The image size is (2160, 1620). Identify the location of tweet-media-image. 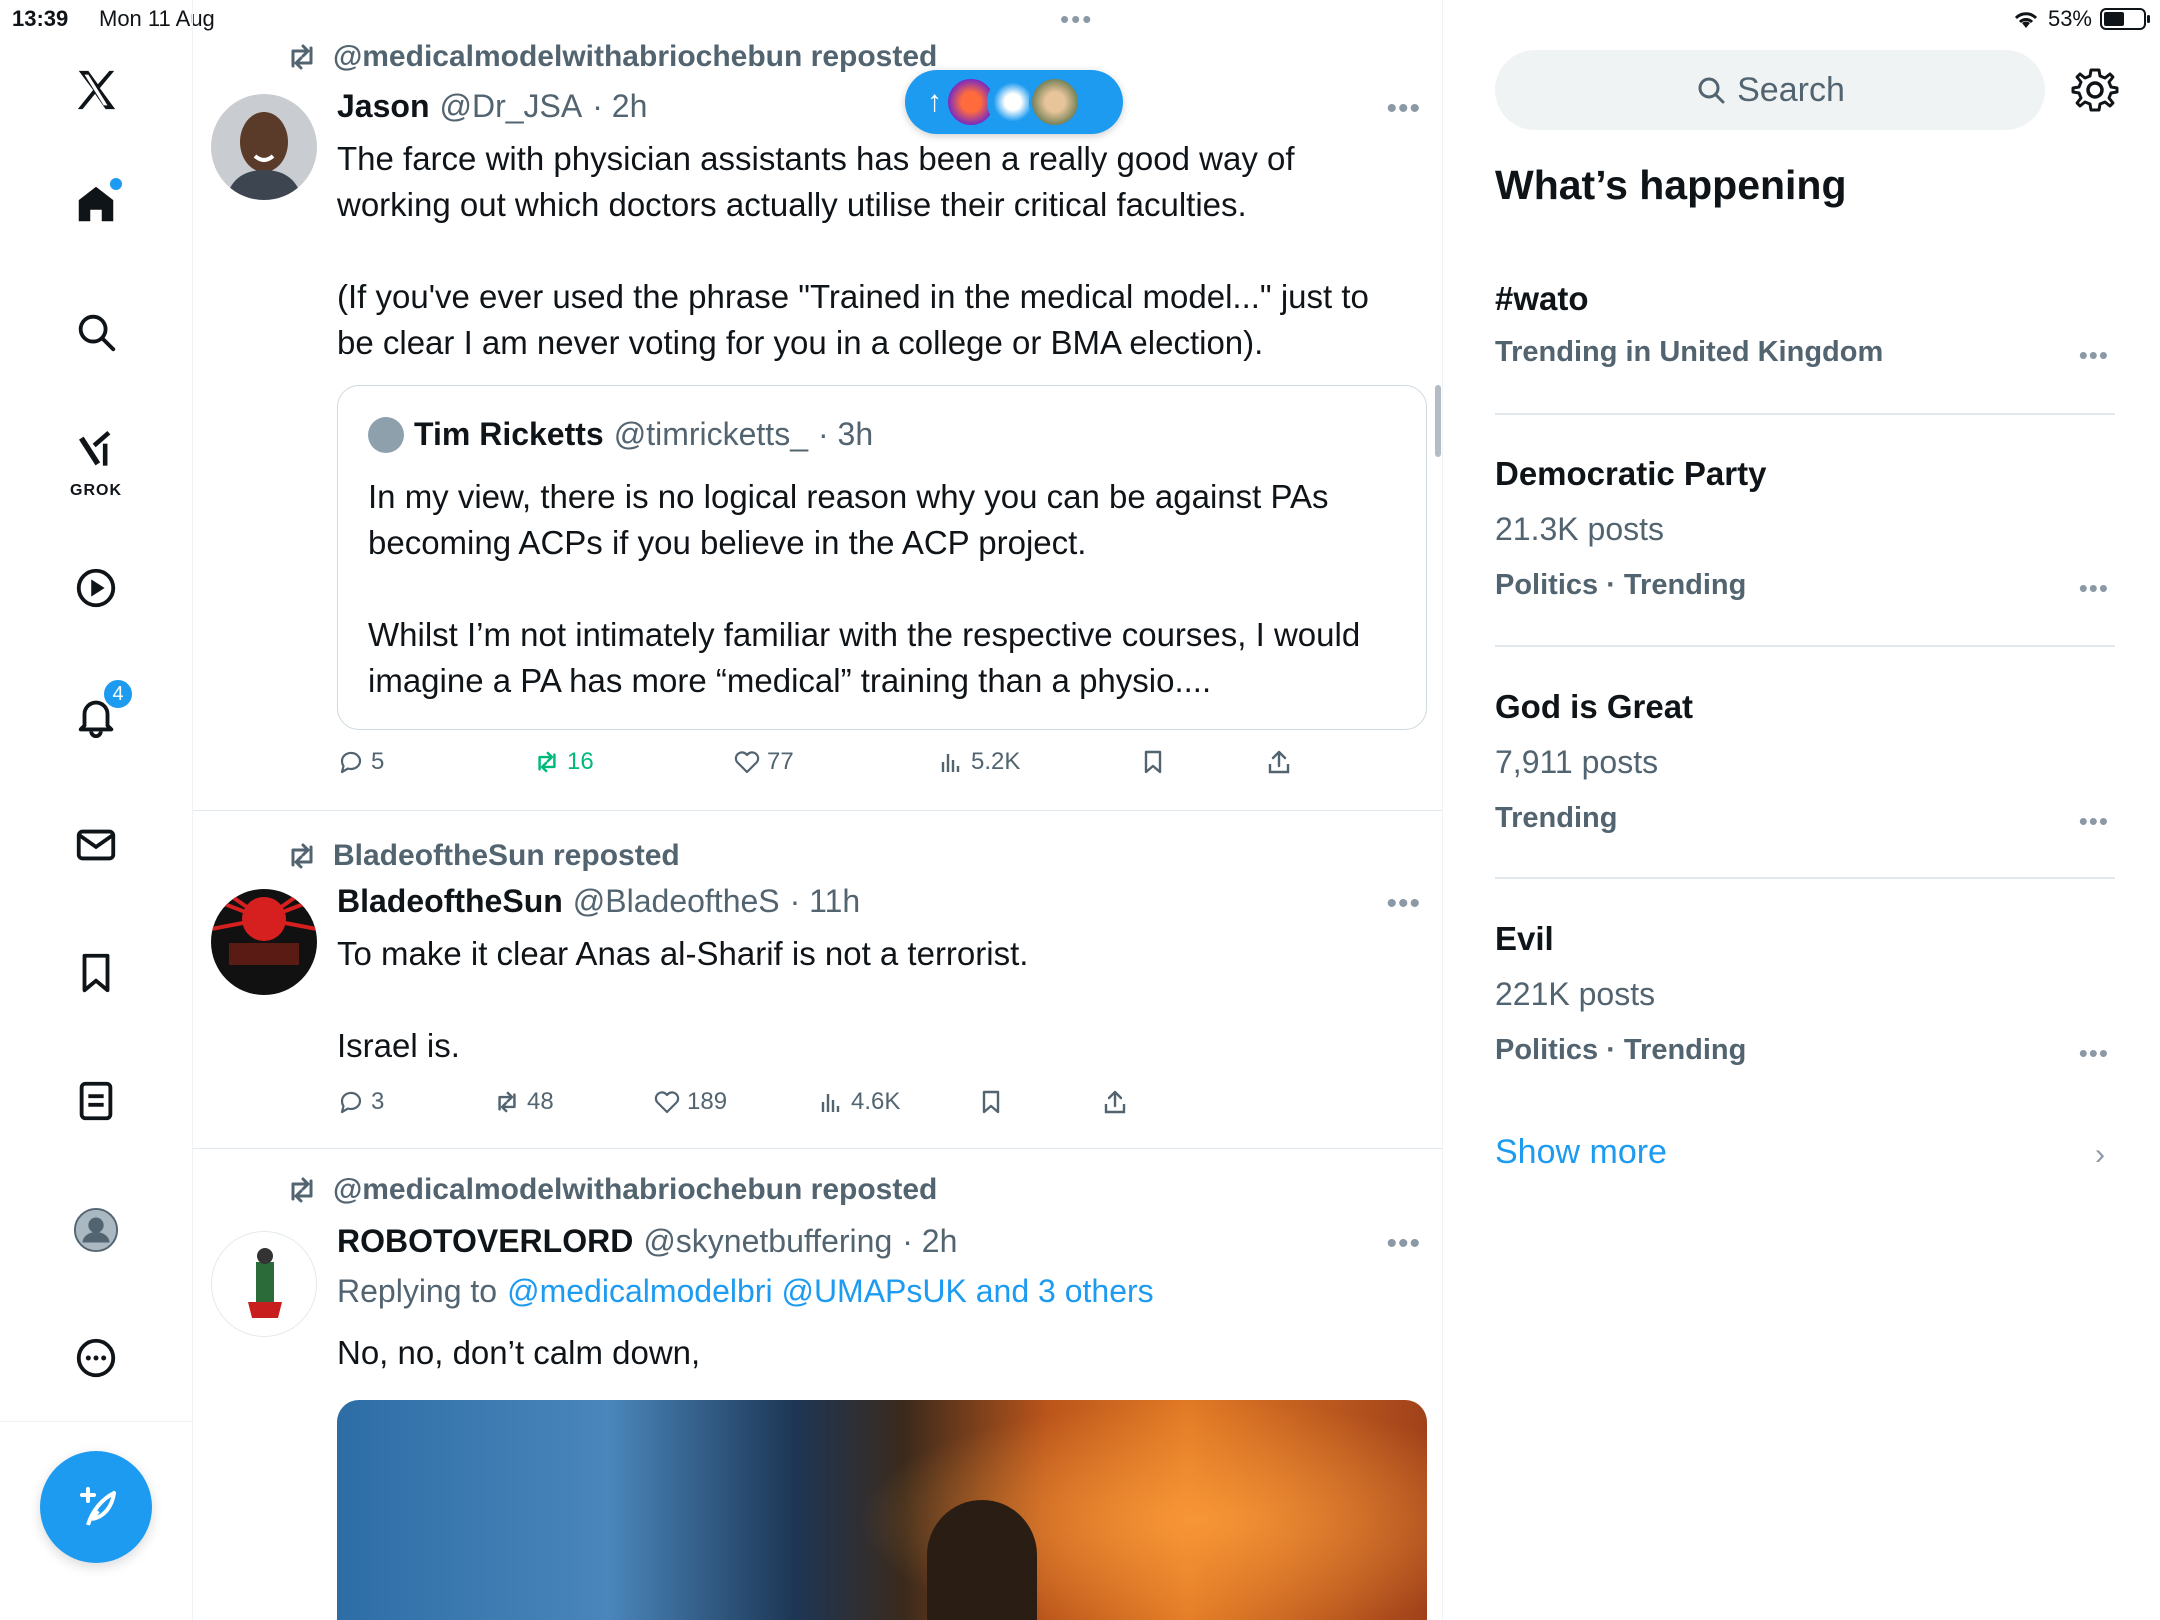
(882, 1510).